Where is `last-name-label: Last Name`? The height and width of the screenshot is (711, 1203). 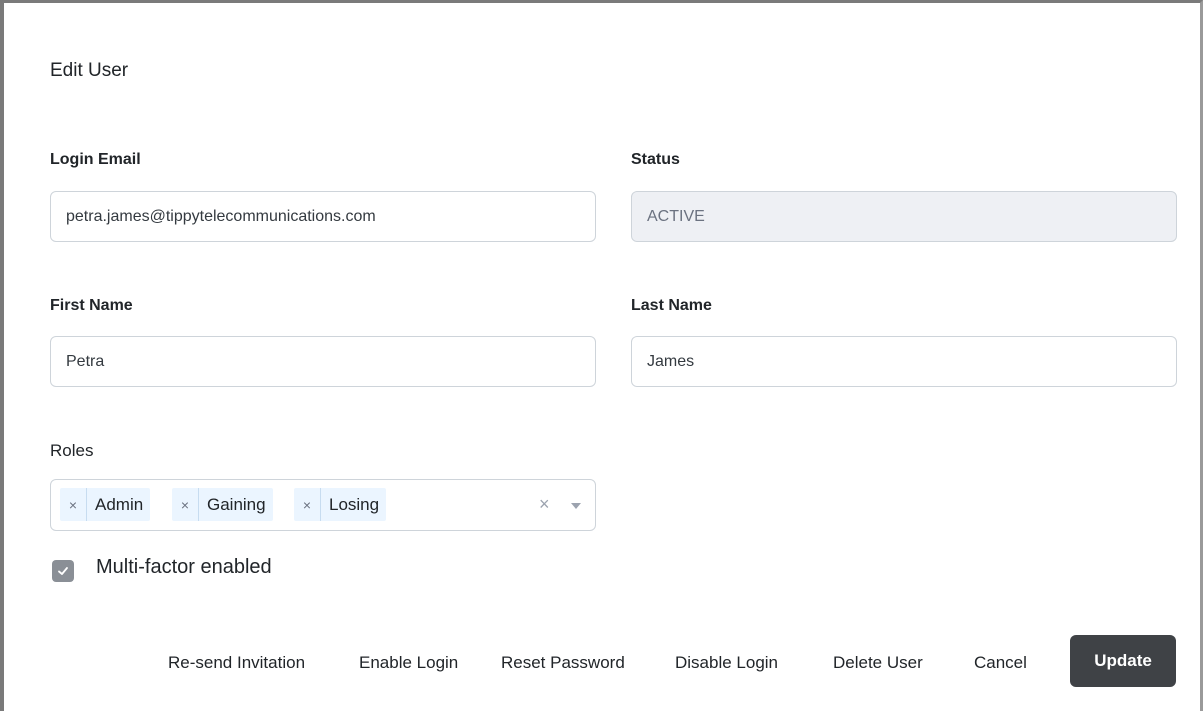 last-name-label: Last Name is located at coordinates (671, 305).